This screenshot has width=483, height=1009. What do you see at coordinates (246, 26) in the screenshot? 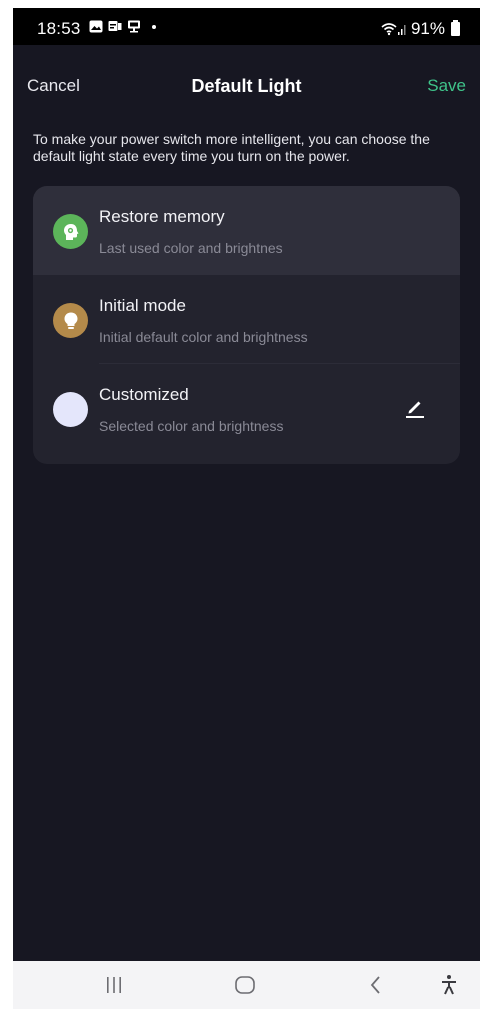
I see `status-bar: 18:53 91%` at bounding box center [246, 26].